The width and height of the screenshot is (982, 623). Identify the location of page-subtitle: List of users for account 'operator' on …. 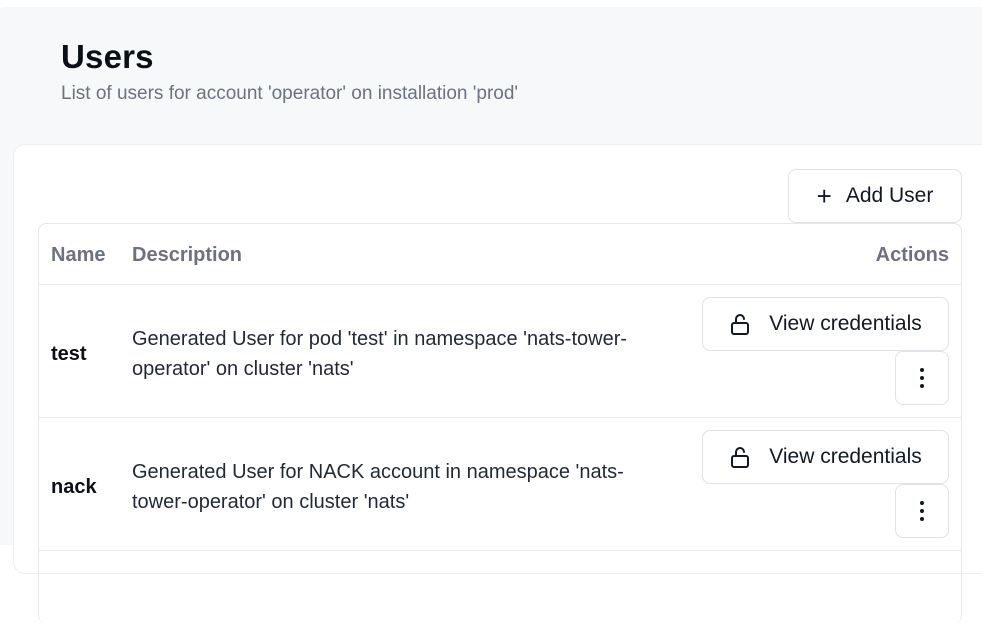
(290, 93).